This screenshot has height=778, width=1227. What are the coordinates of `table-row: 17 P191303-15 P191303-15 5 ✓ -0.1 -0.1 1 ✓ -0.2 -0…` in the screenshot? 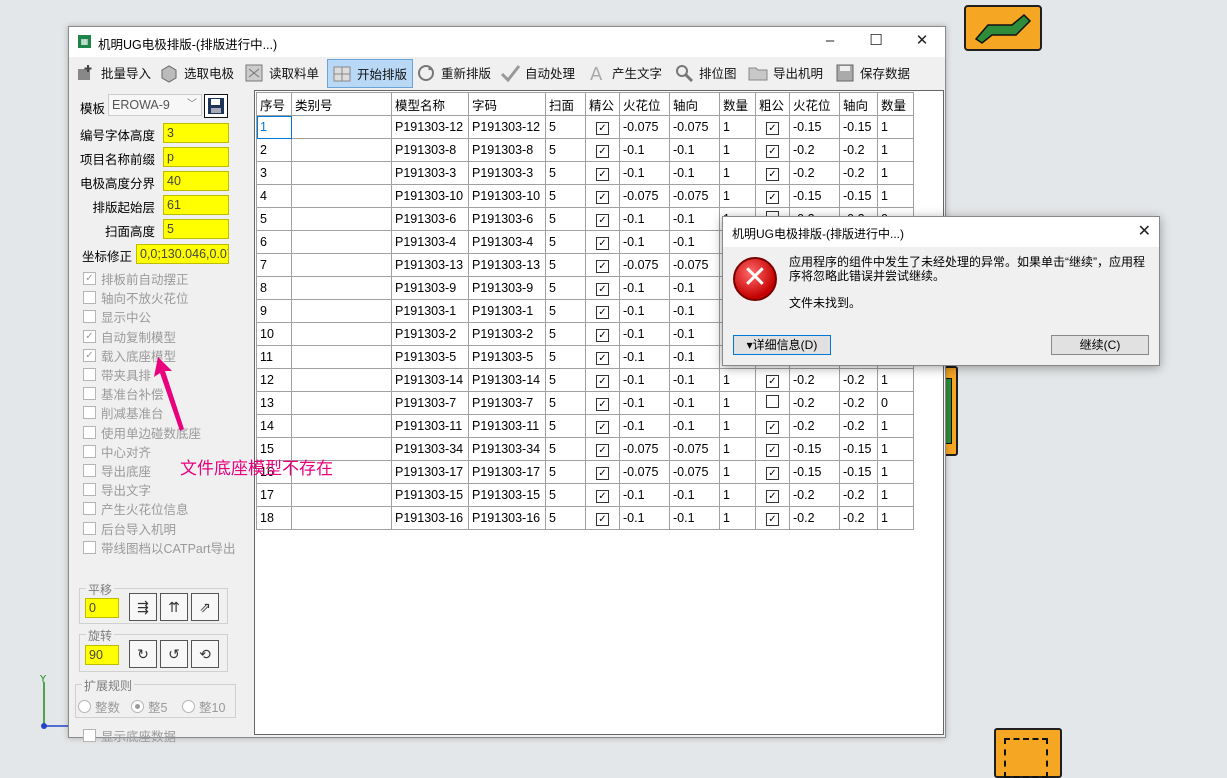 It's located at (585, 495).